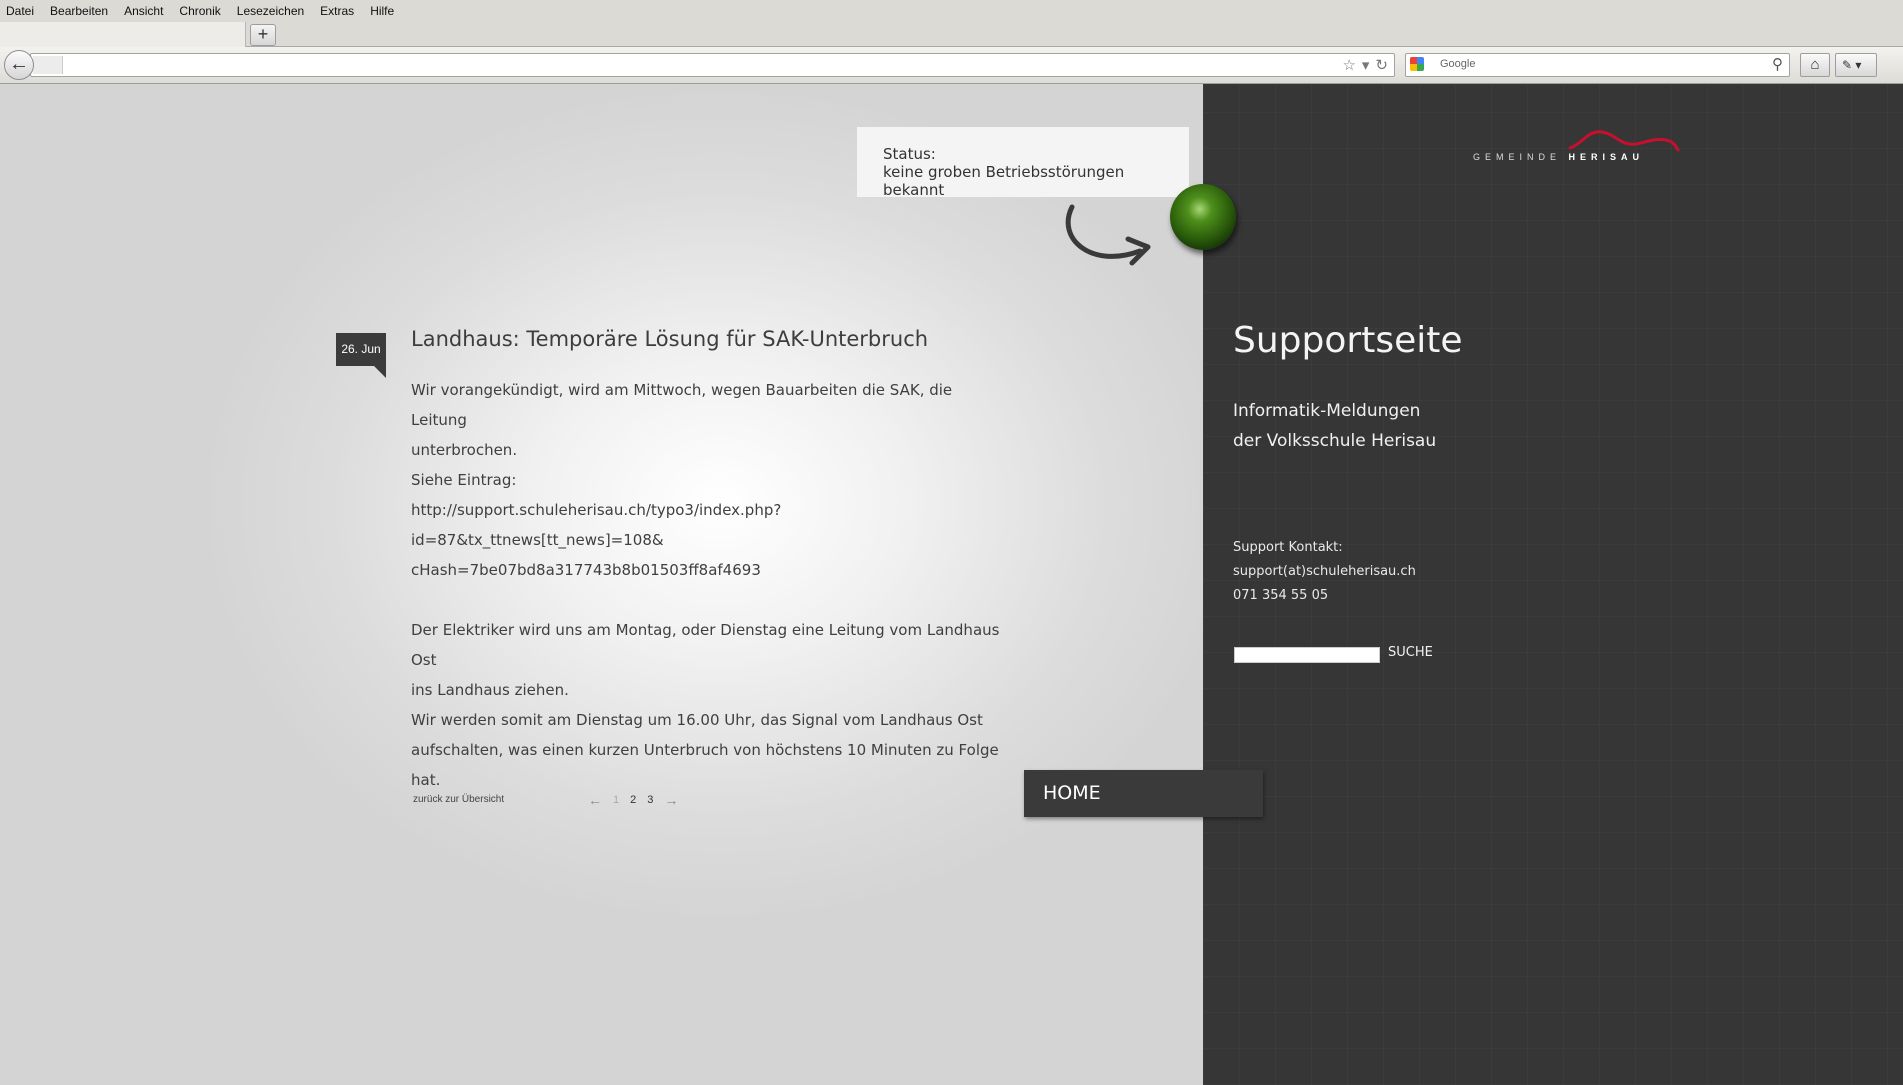 The height and width of the screenshot is (1085, 1903). Describe the element at coordinates (387, 11) in the screenshot. I see `menu-hilfe: Hilfe` at that location.